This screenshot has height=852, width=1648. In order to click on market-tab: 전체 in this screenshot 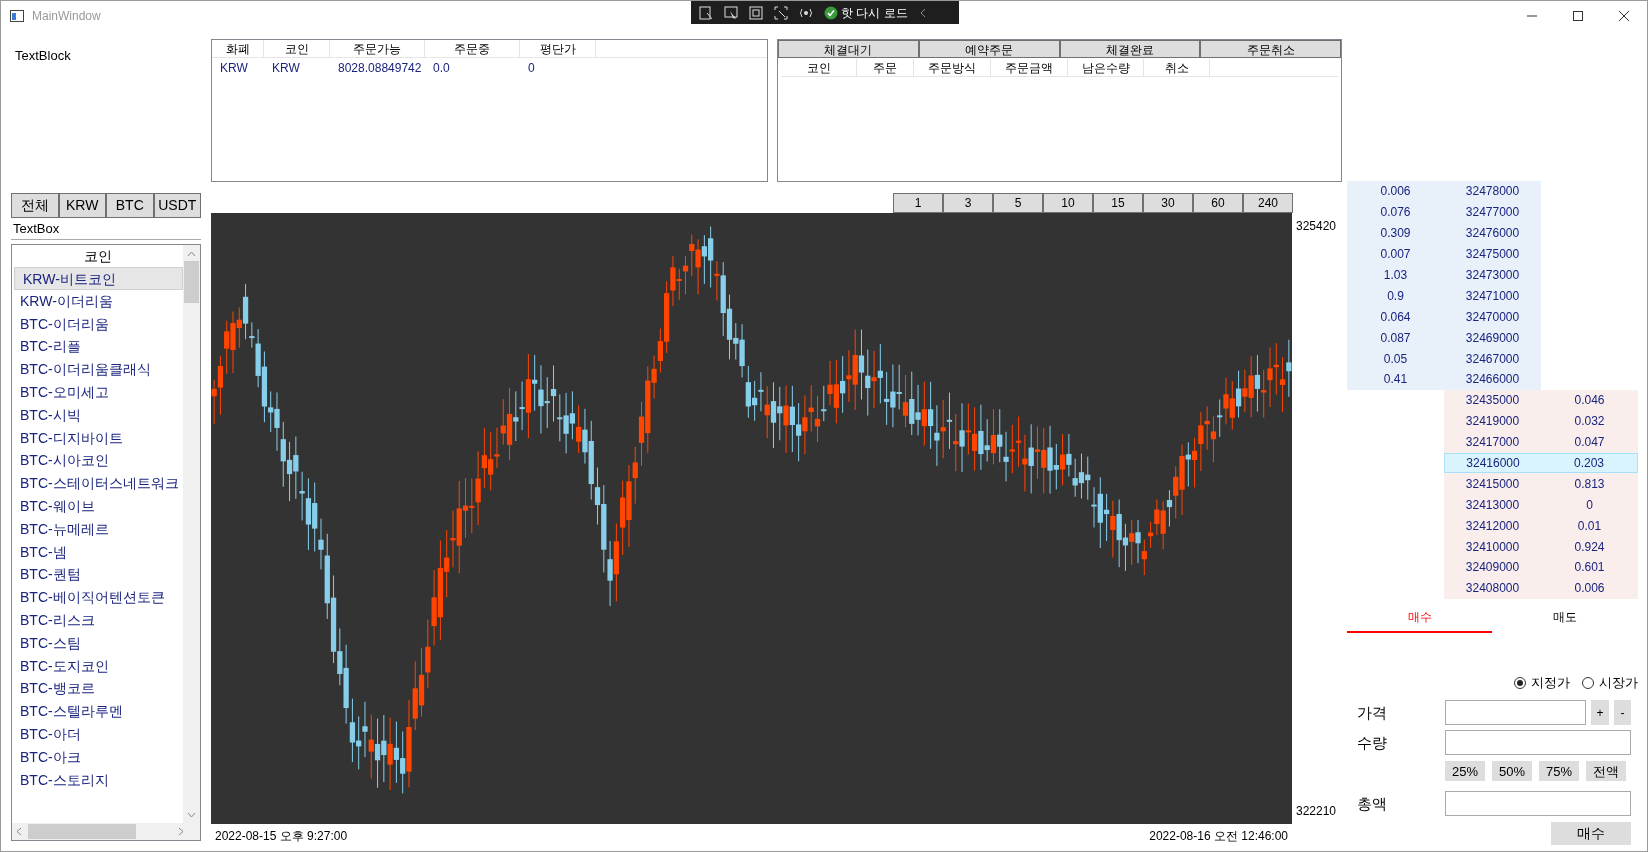, I will do `click(35, 205)`.